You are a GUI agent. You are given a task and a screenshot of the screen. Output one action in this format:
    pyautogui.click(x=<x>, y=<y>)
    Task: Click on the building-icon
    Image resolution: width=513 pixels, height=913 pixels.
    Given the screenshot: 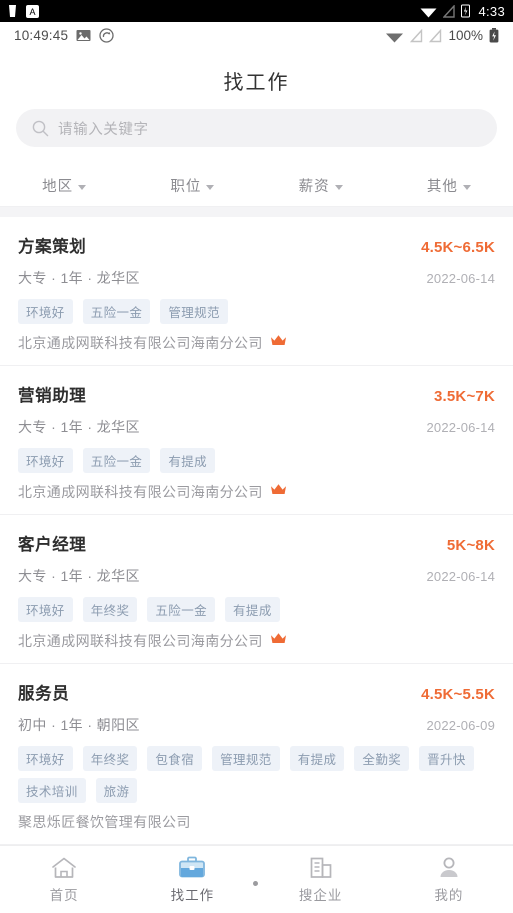 What is the action you would take?
    pyautogui.click(x=320, y=867)
    